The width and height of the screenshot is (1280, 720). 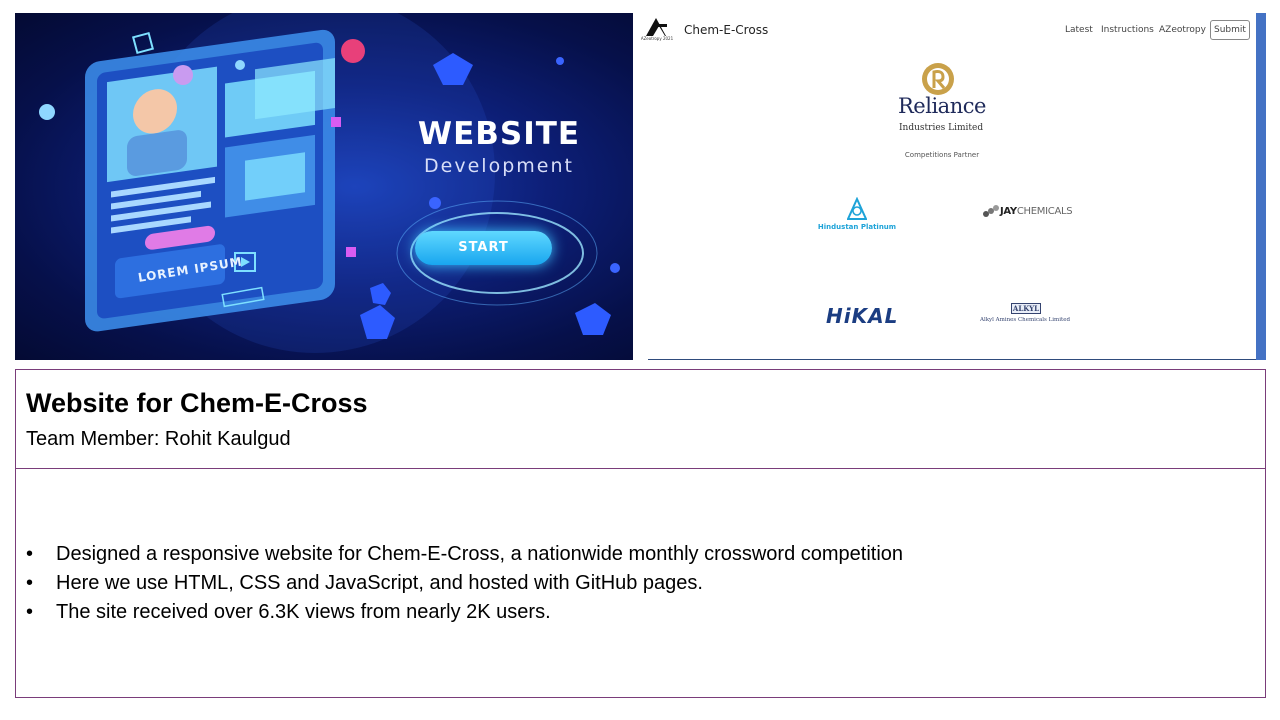 What do you see at coordinates (499, 166) in the screenshot?
I see `illustration-subline: Development` at bounding box center [499, 166].